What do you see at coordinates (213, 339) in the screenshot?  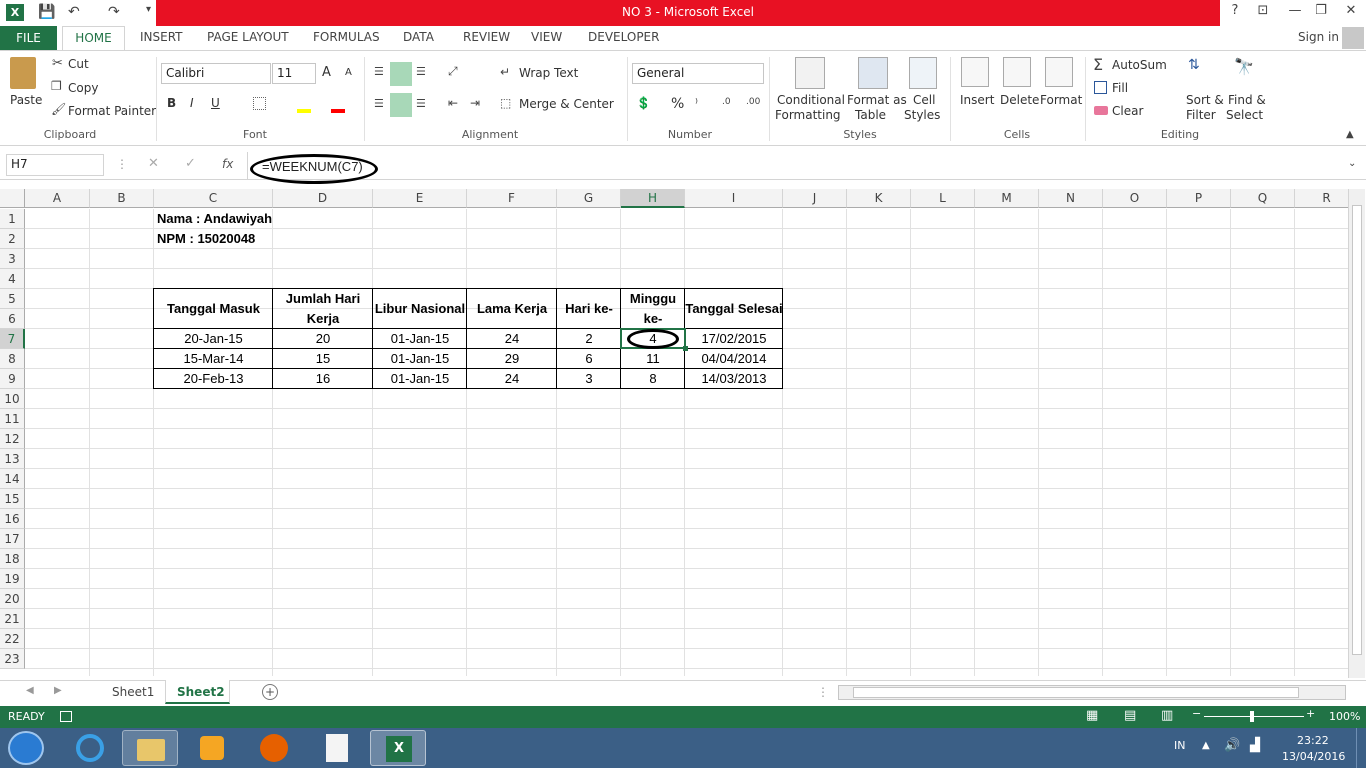 I see `cell-c7: 20-Jan-15` at bounding box center [213, 339].